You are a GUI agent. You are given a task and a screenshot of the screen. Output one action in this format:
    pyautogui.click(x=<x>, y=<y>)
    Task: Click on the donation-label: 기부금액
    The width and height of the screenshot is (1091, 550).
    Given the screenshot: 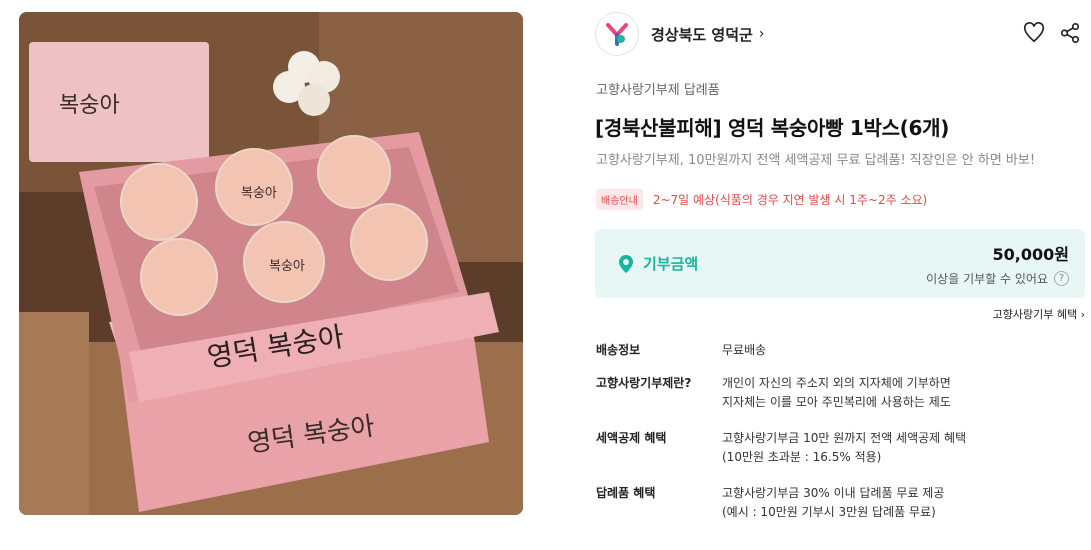 What is the action you would take?
    pyautogui.click(x=657, y=263)
    